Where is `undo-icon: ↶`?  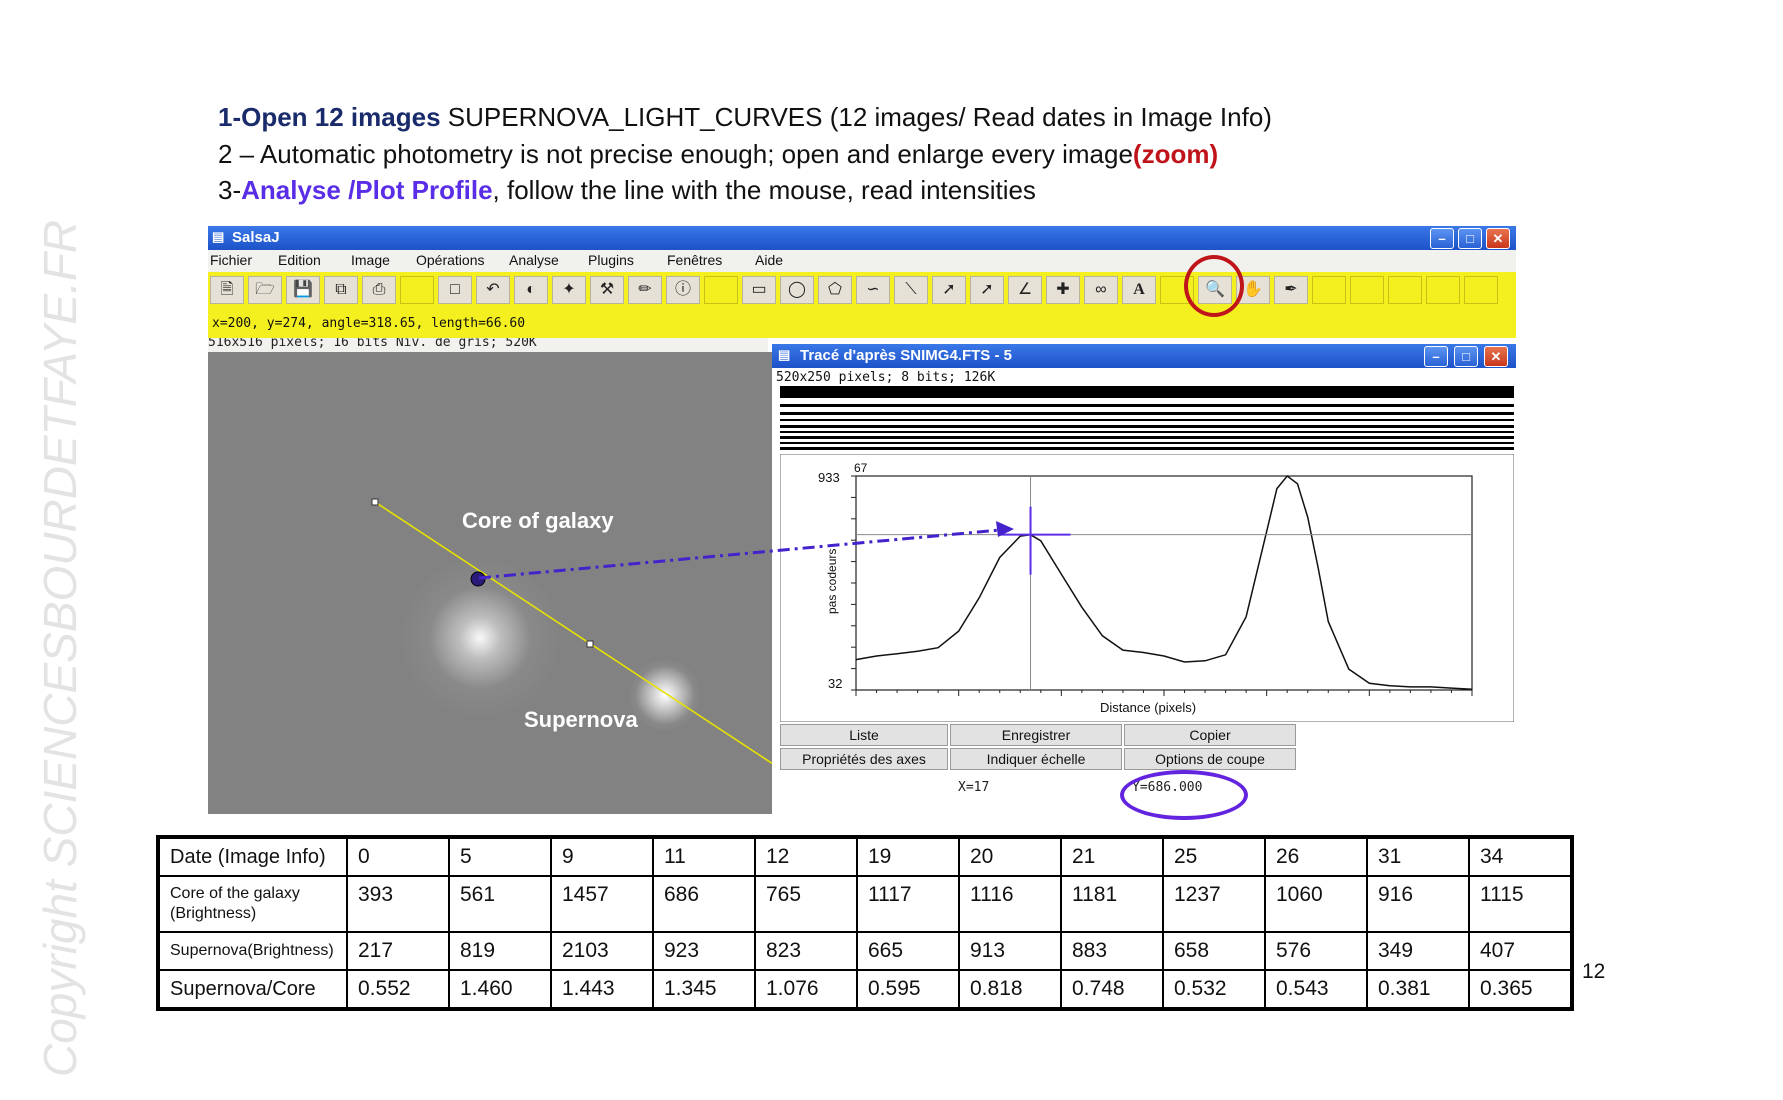
undo-icon: ↶ is located at coordinates (493, 290).